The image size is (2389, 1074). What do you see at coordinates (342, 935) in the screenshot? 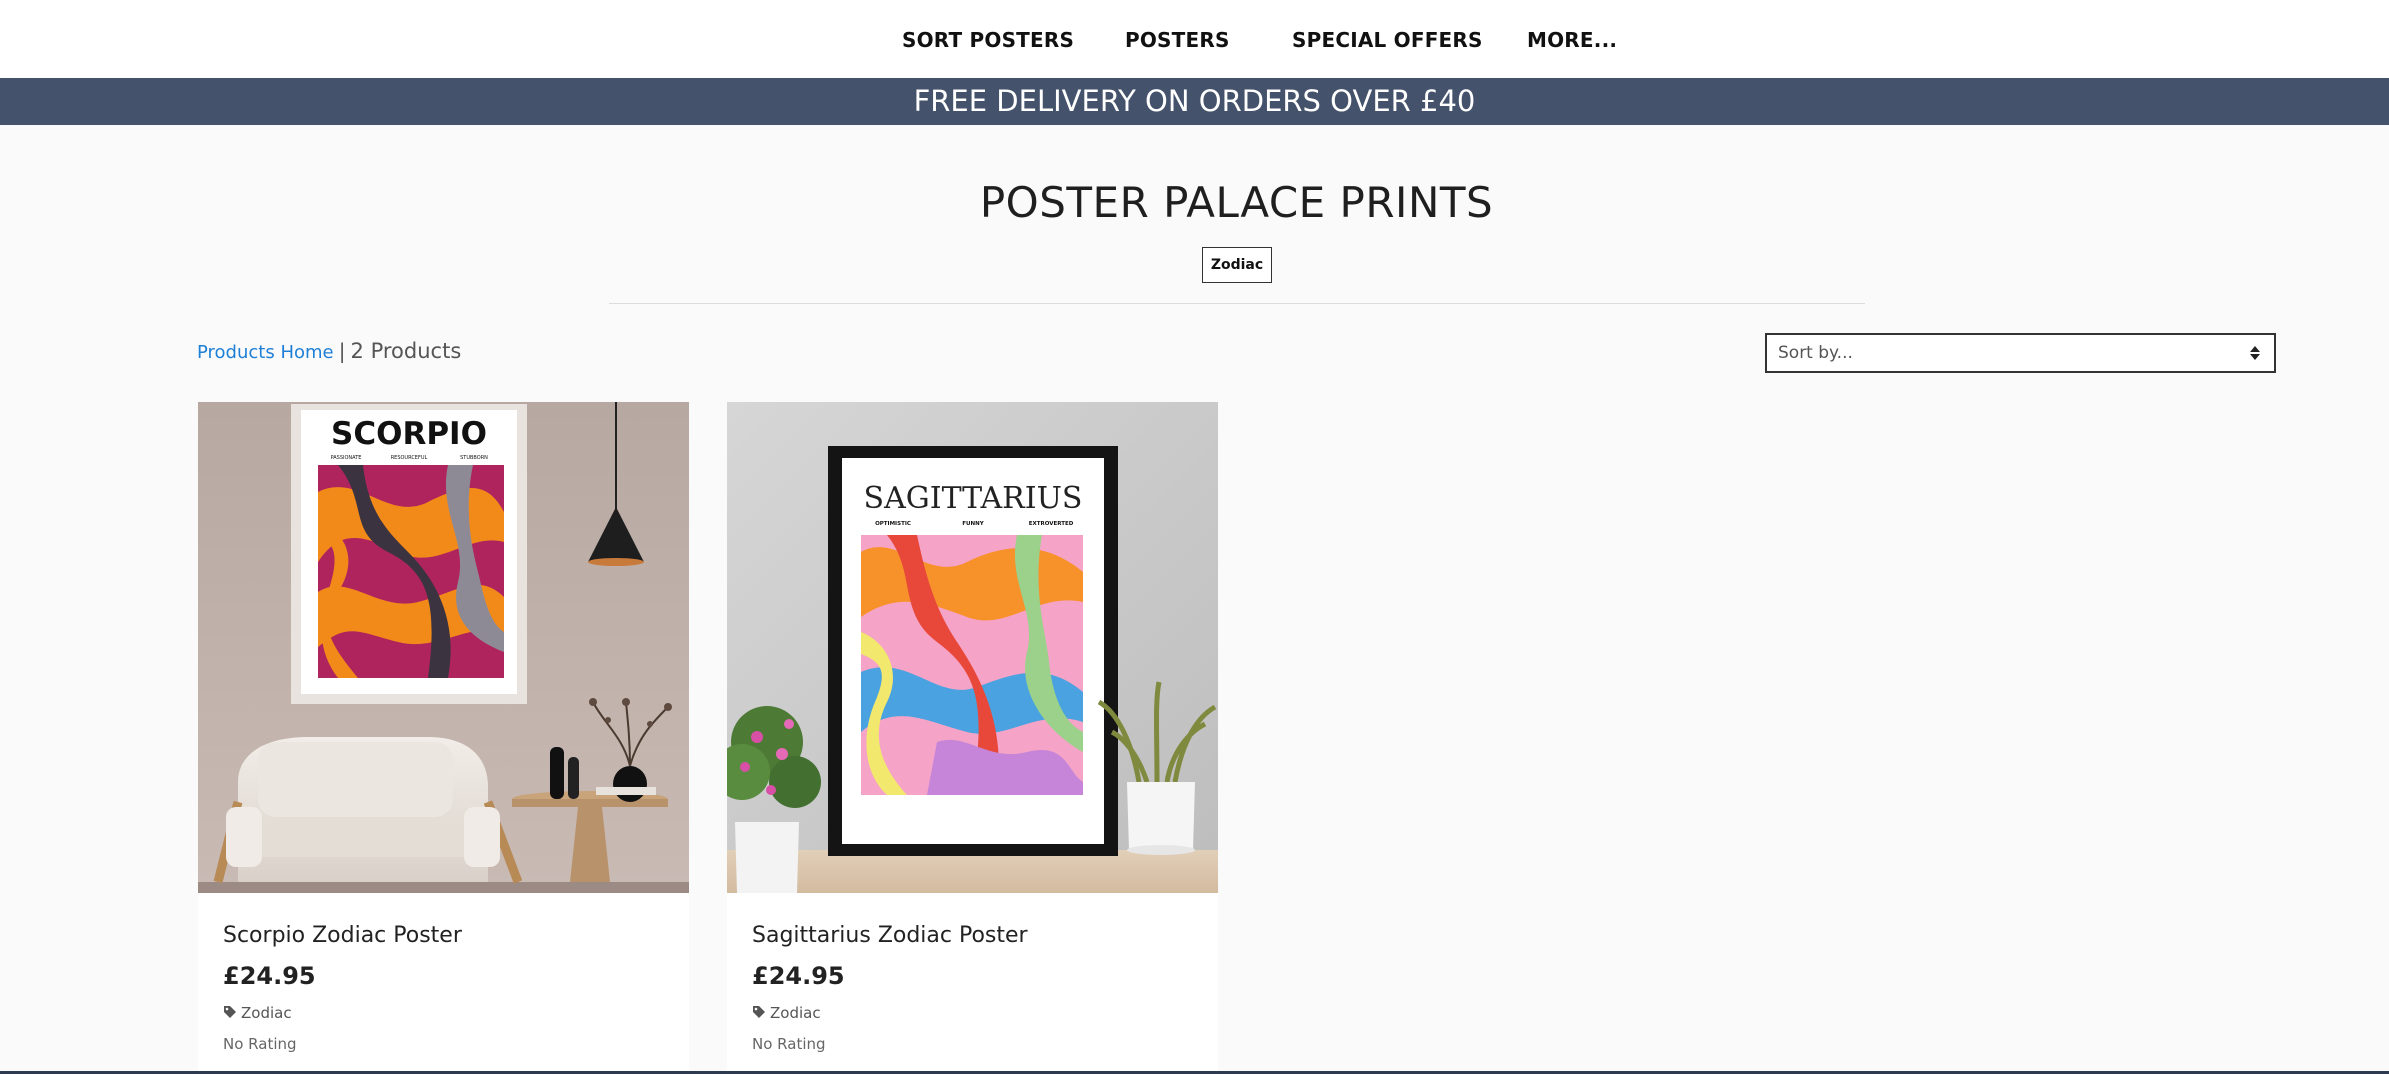
I see `product-title: Scorpio Zodiac Poster` at bounding box center [342, 935].